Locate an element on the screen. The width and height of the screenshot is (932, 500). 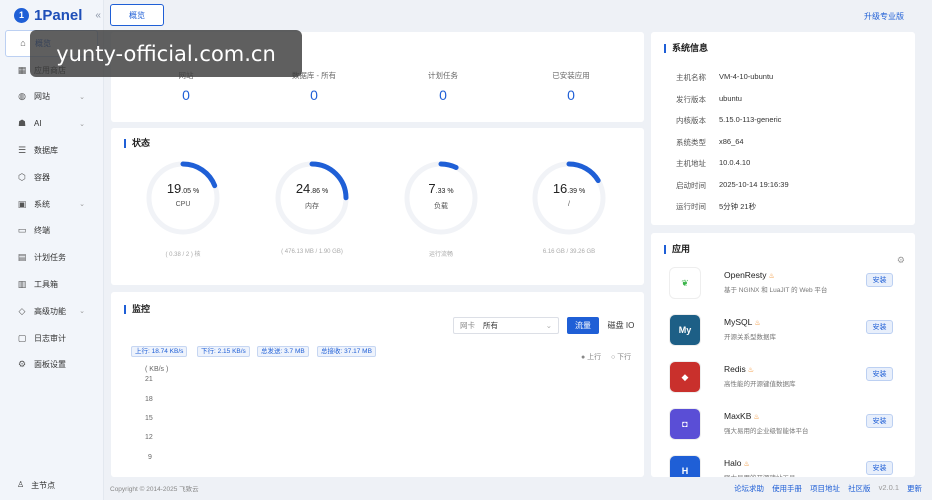
cron-icon: ▤ is located at coordinates (22, 257).